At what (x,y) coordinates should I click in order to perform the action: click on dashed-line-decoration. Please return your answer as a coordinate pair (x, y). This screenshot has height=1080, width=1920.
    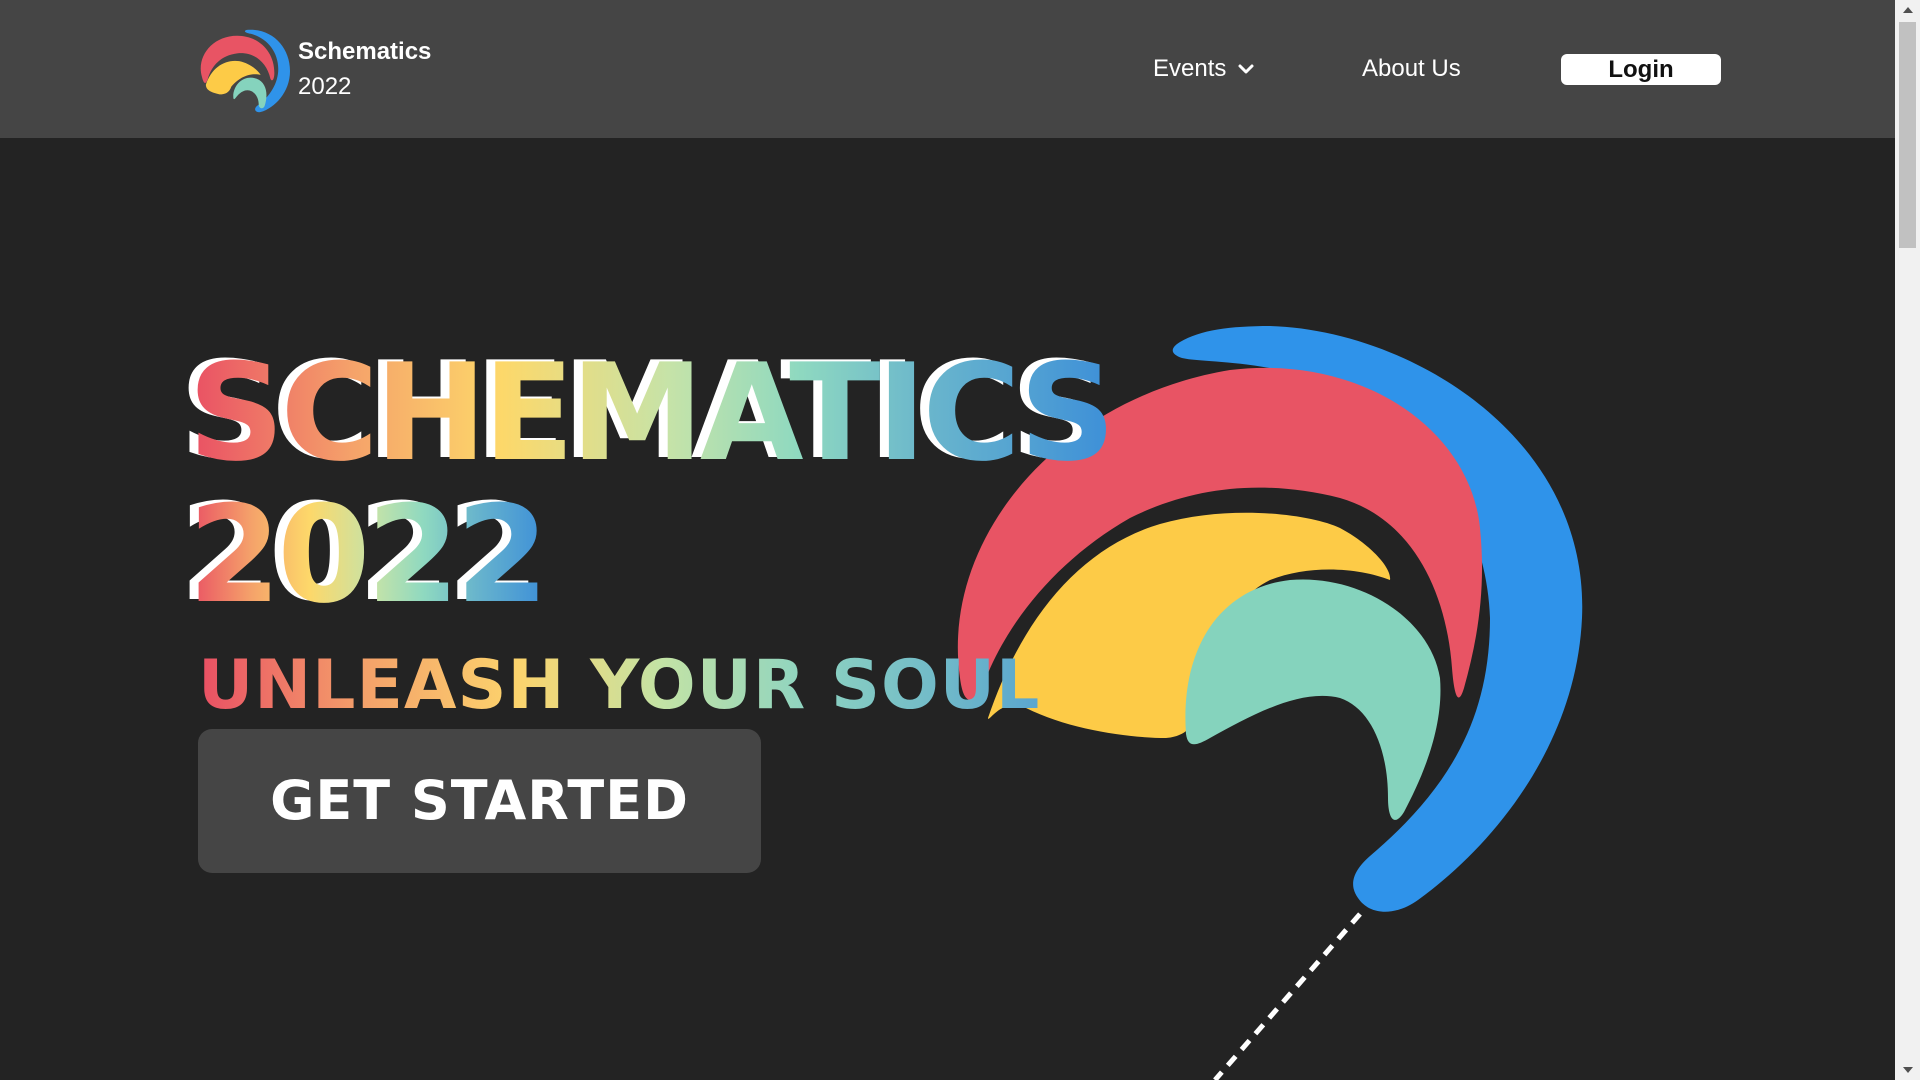
    Looking at the image, I should click on (1287, 996).